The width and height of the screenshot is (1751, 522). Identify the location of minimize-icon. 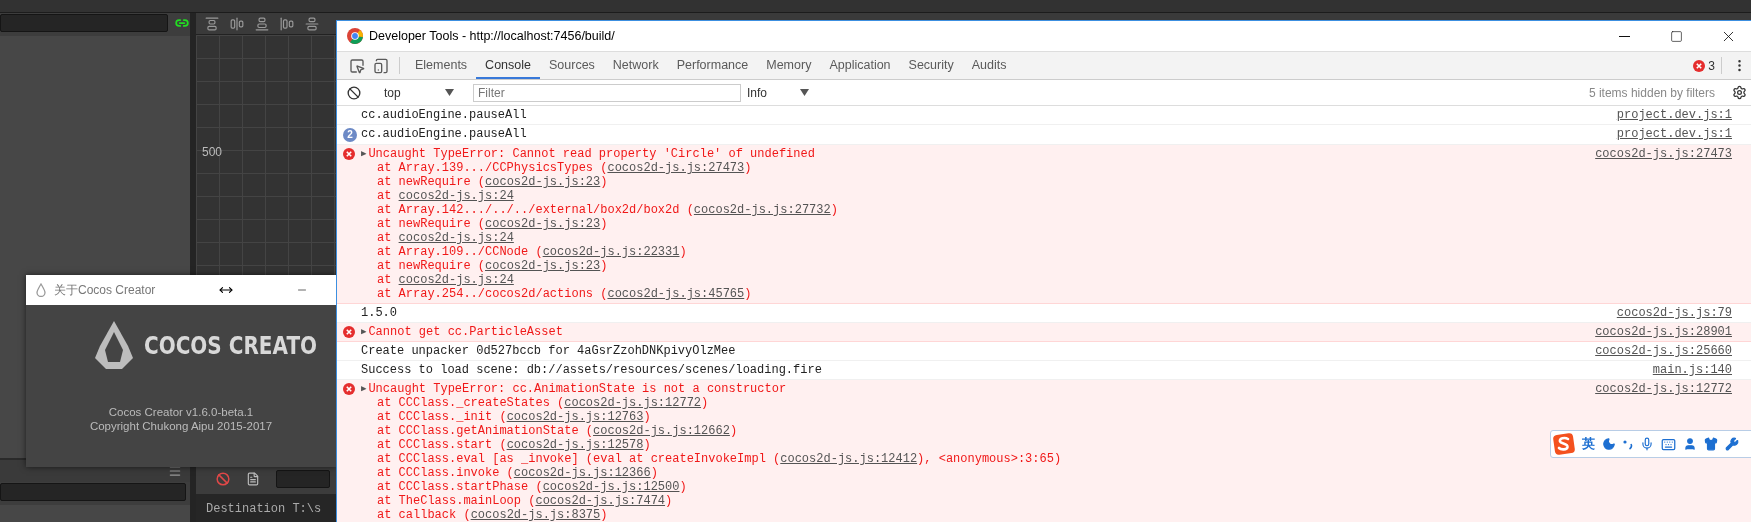
(1624, 36).